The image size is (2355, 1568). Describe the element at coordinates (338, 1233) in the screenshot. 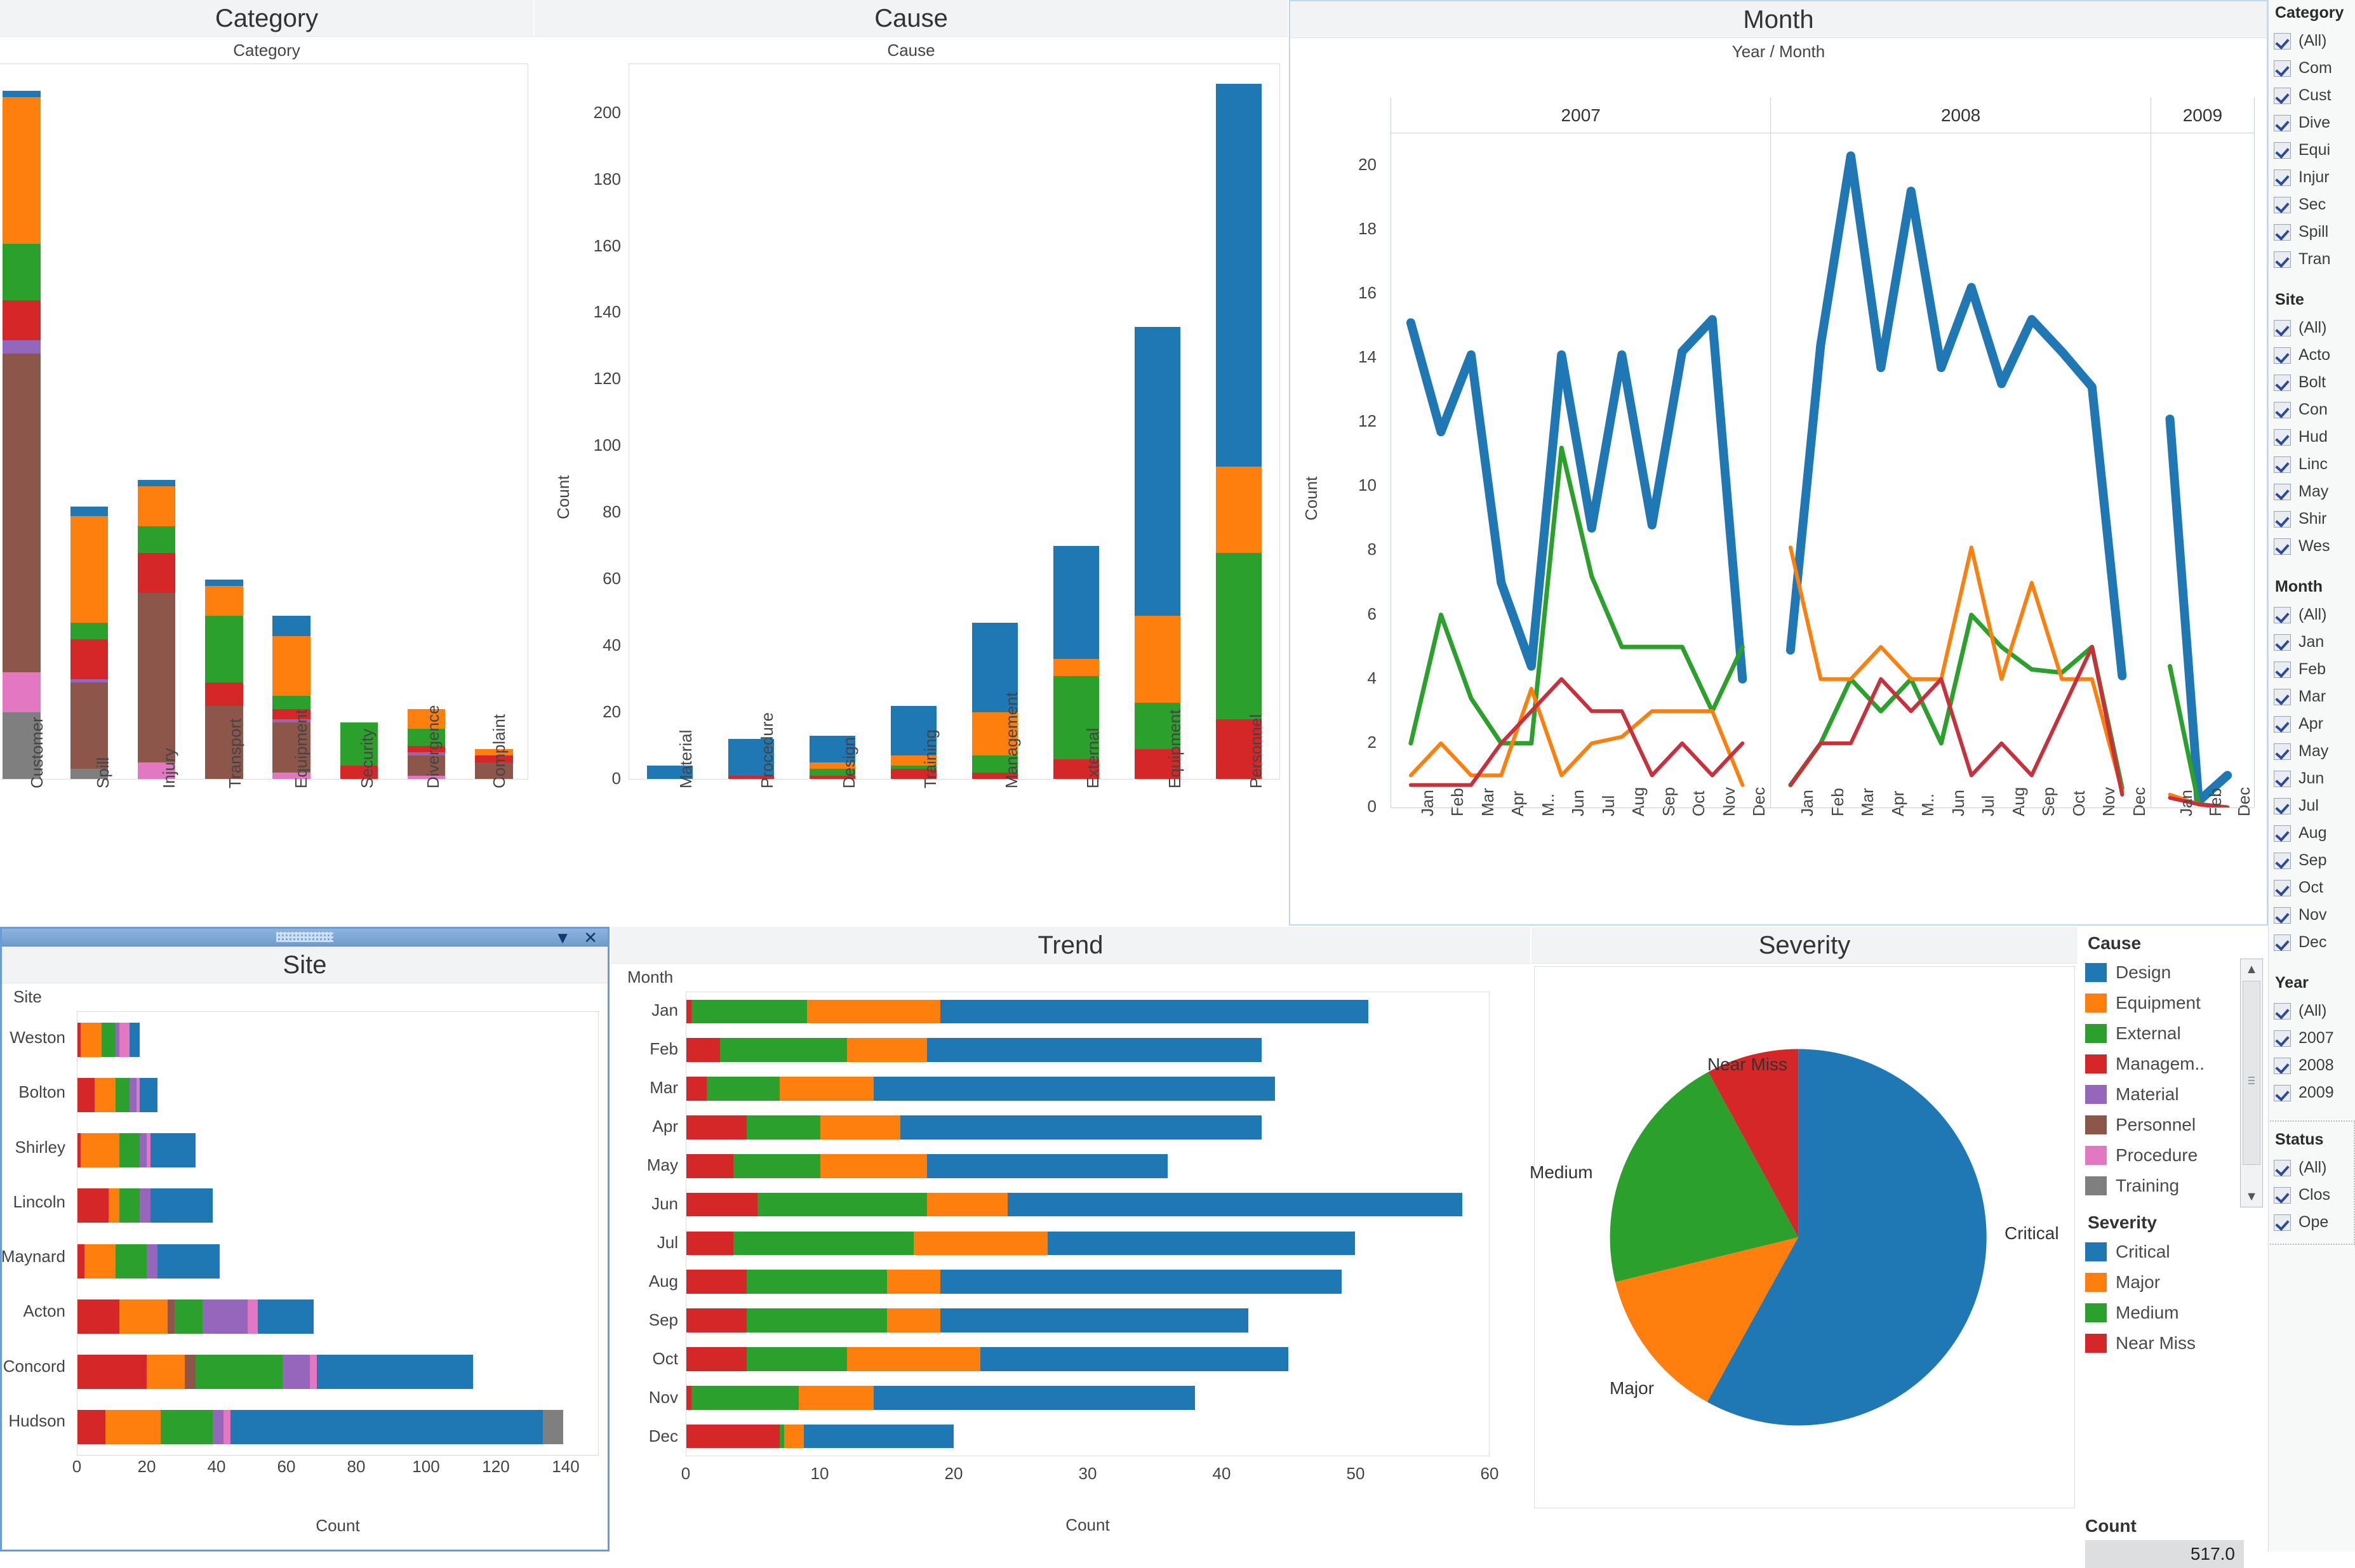

I see `site-plot-area` at that location.